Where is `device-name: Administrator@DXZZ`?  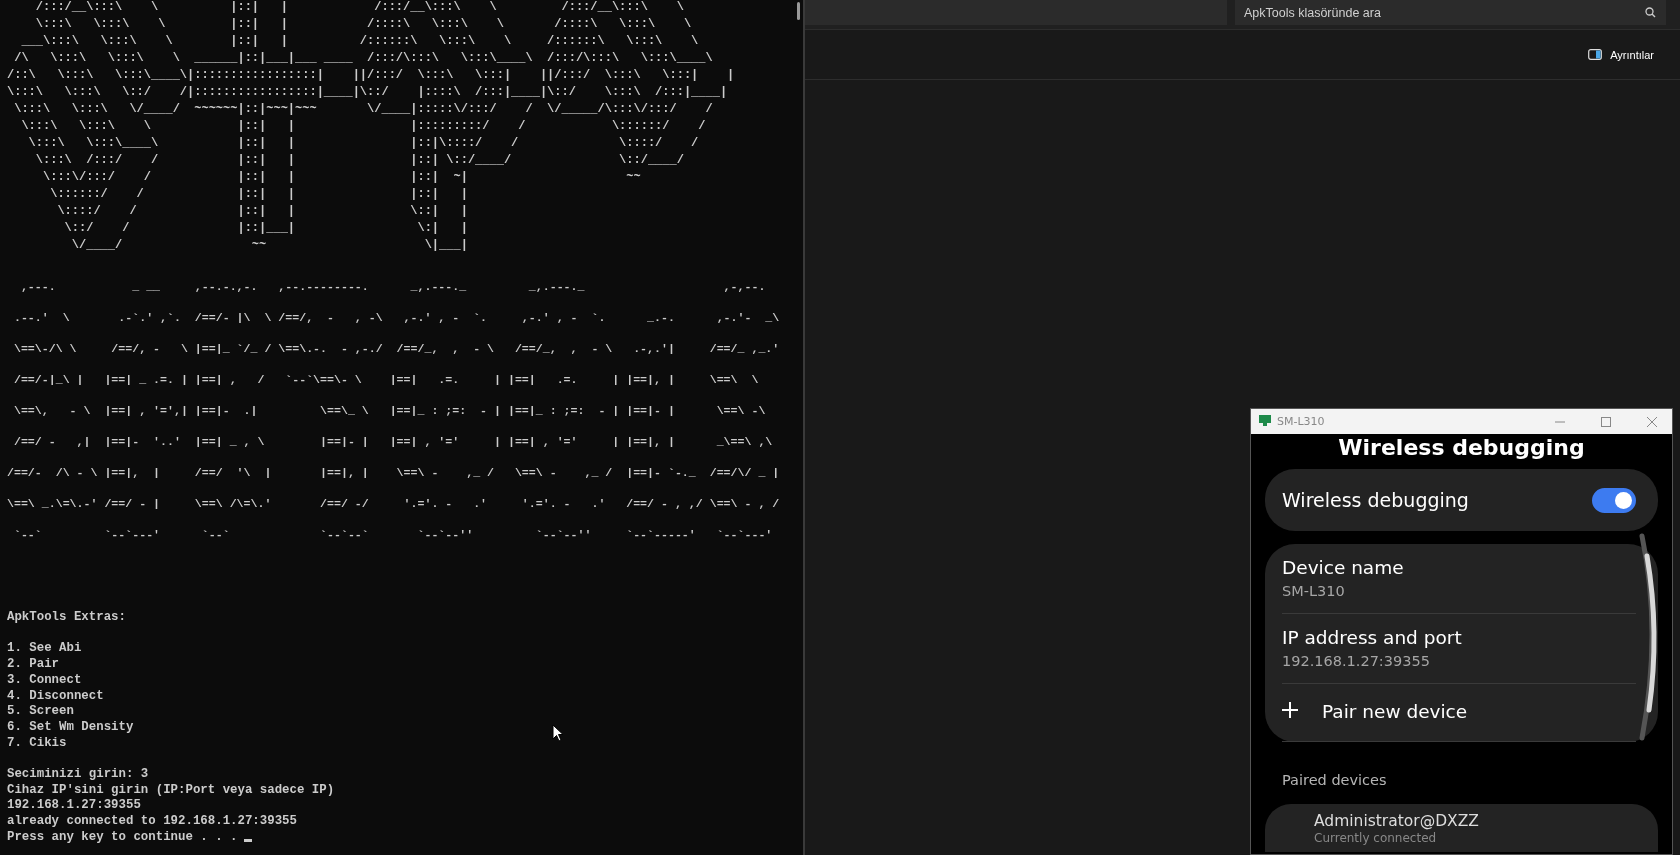 device-name: Administrator@DXZZ is located at coordinates (1397, 821).